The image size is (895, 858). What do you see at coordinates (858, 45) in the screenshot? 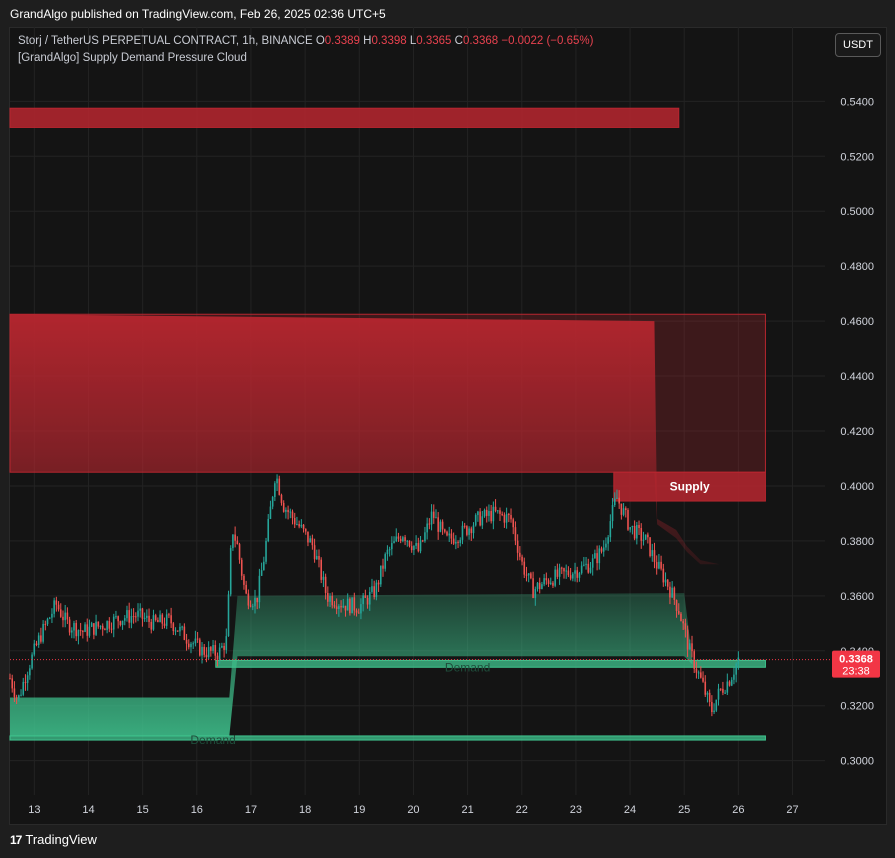
I see `currency-button: USDT` at bounding box center [858, 45].